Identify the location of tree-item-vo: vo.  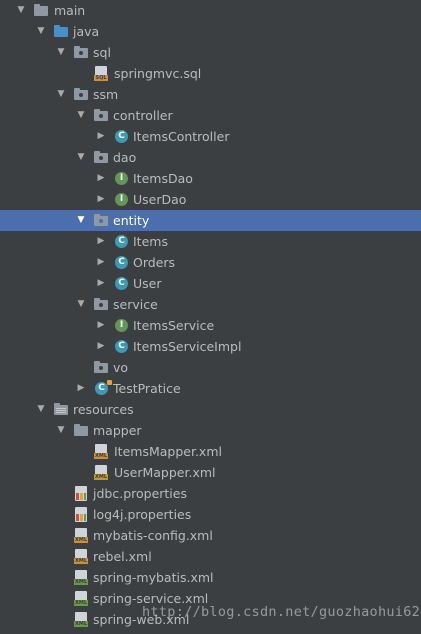
(210, 367).